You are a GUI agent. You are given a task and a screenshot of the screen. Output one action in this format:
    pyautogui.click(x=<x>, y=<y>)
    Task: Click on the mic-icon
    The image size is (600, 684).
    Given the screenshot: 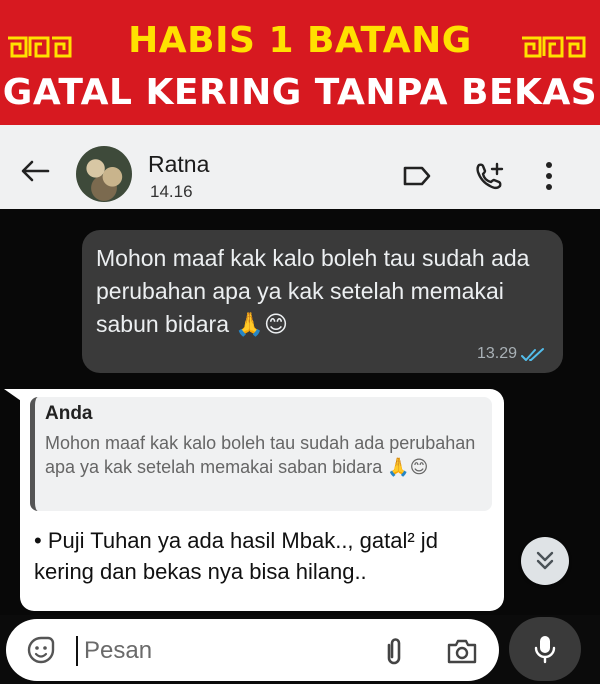 What is the action you would take?
    pyautogui.click(x=545, y=650)
    